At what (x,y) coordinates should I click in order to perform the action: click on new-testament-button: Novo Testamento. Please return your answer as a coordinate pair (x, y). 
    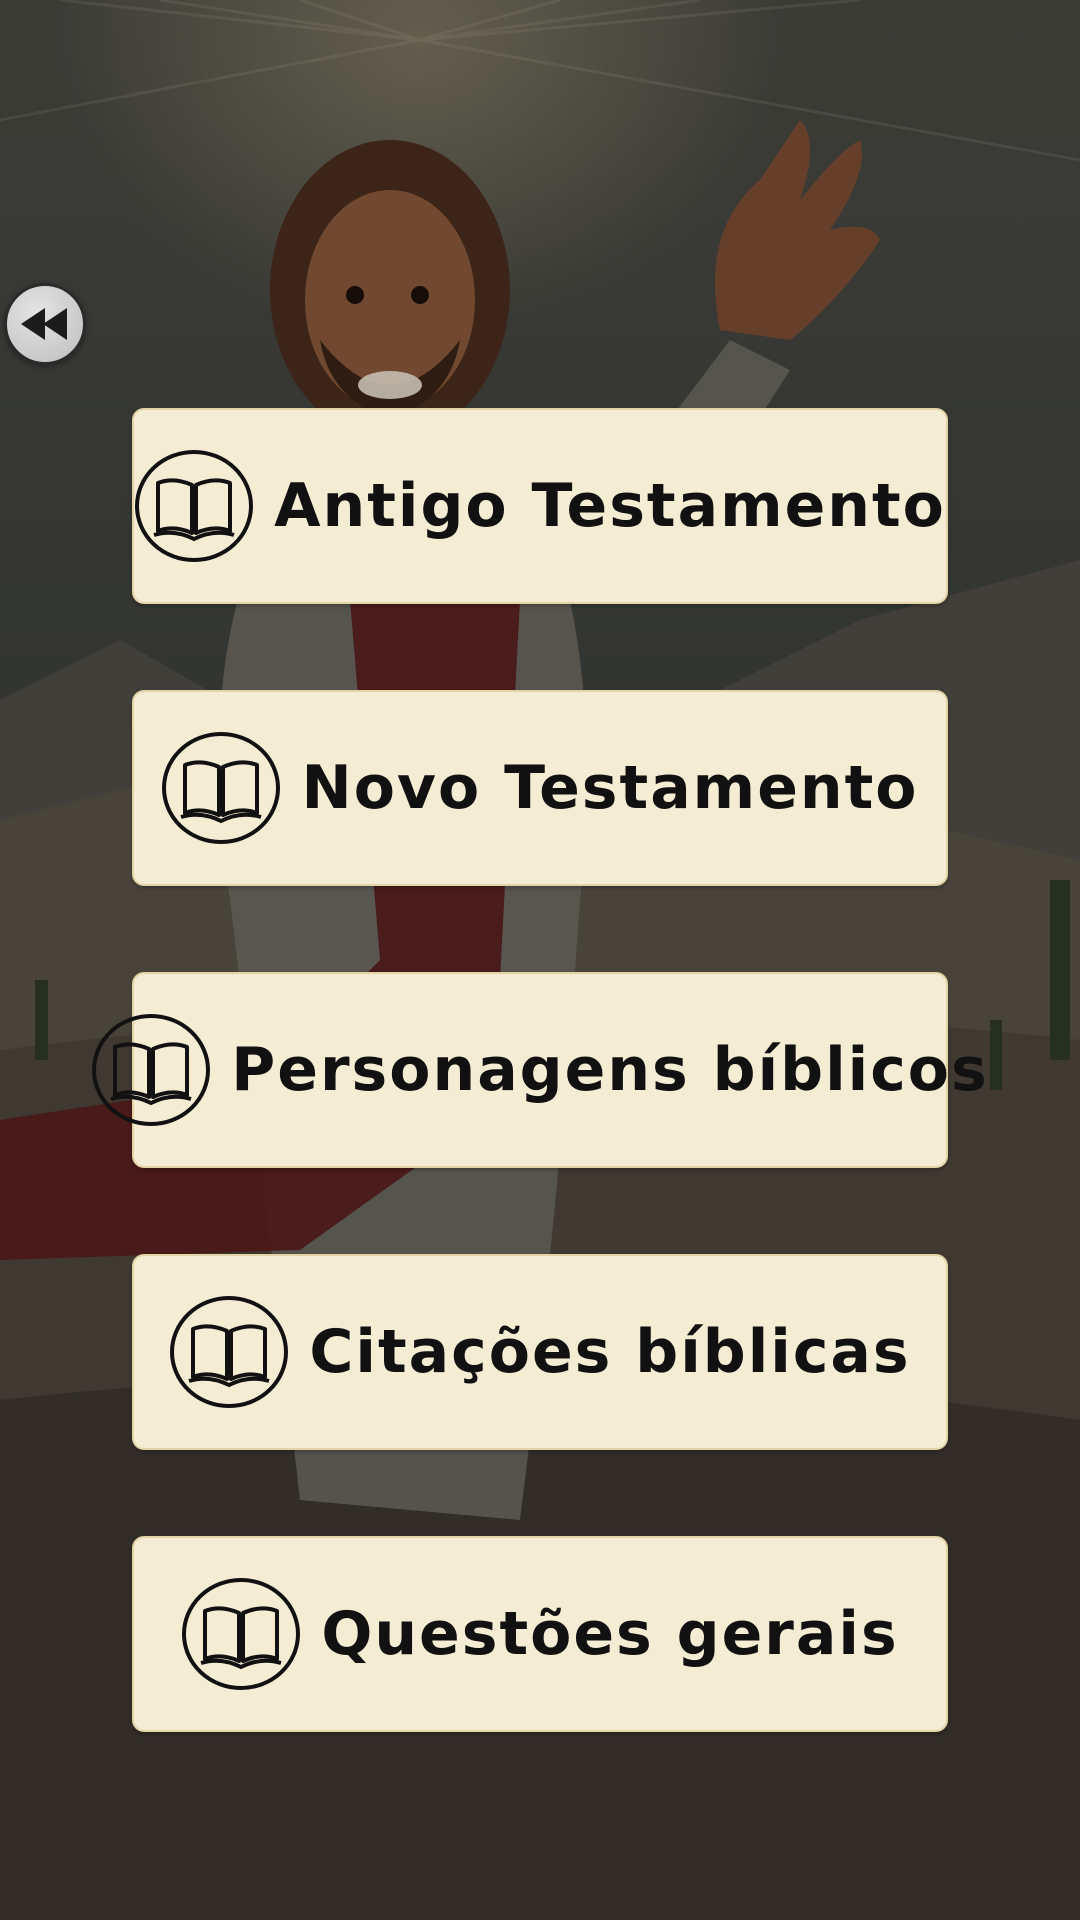
    Looking at the image, I should click on (540, 788).